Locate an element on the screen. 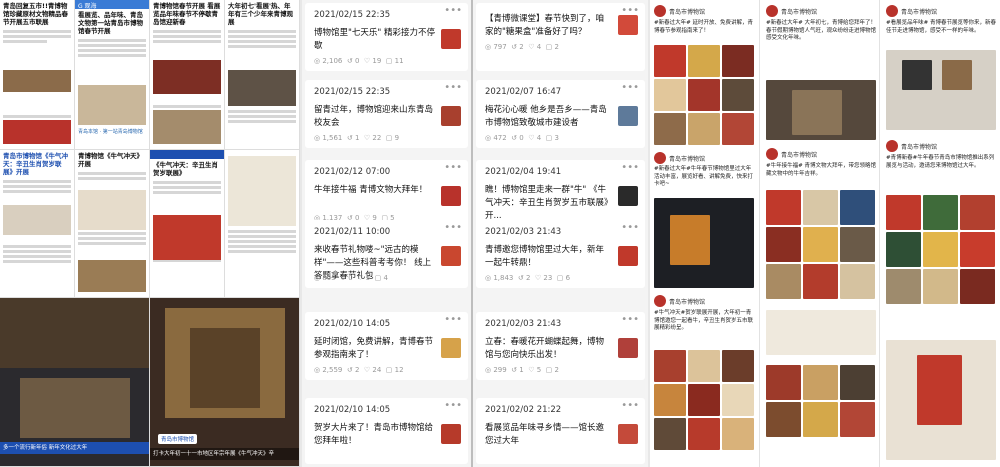 The width and height of the screenshot is (1000, 467). article-title: 延时闭馆，免费讲解，青博春节参观指南来了！ is located at coordinates (376, 349).